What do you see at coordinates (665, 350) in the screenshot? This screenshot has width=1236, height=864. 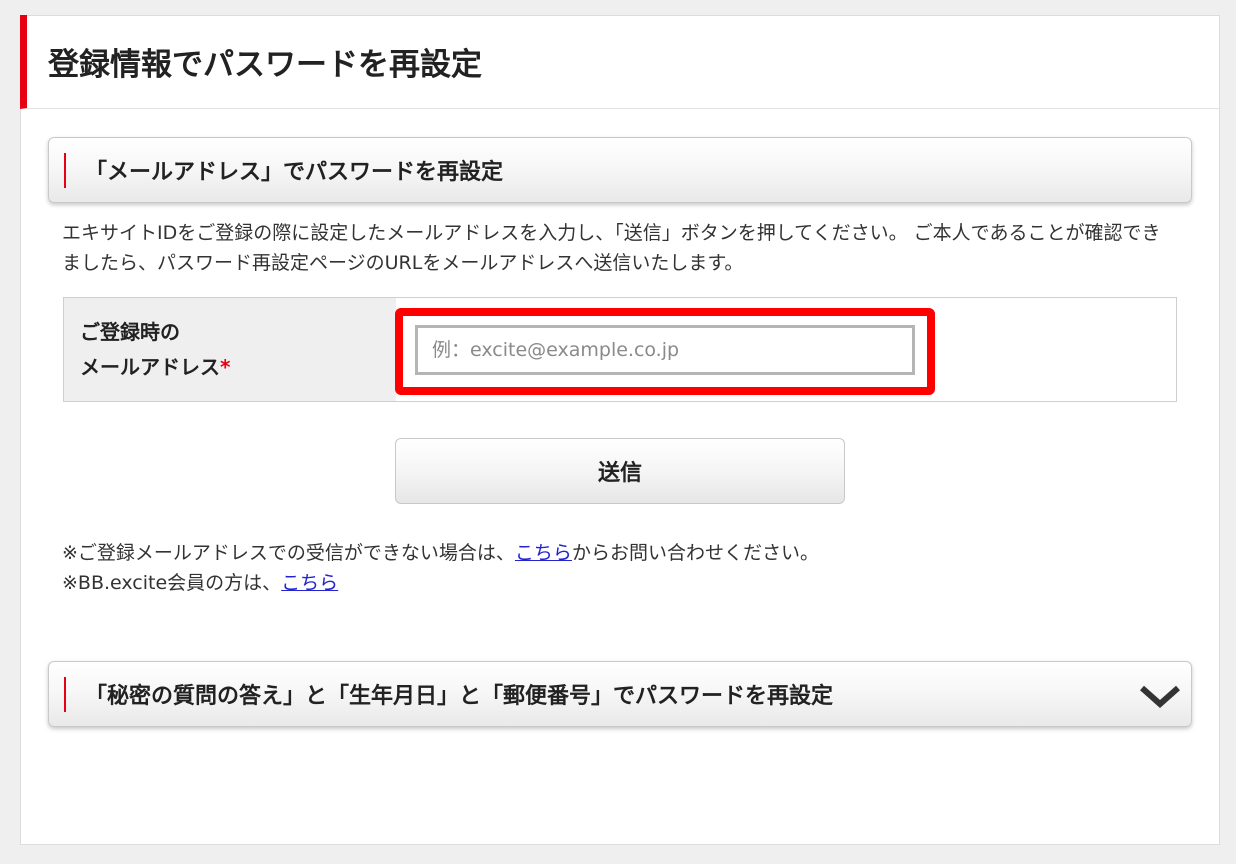 I see `email-input` at bounding box center [665, 350].